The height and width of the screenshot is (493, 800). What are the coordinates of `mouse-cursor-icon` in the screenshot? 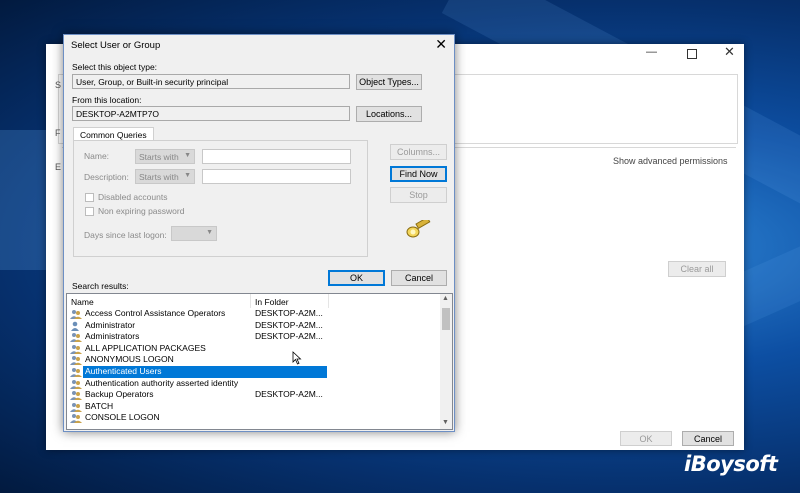 It's located at (297, 358).